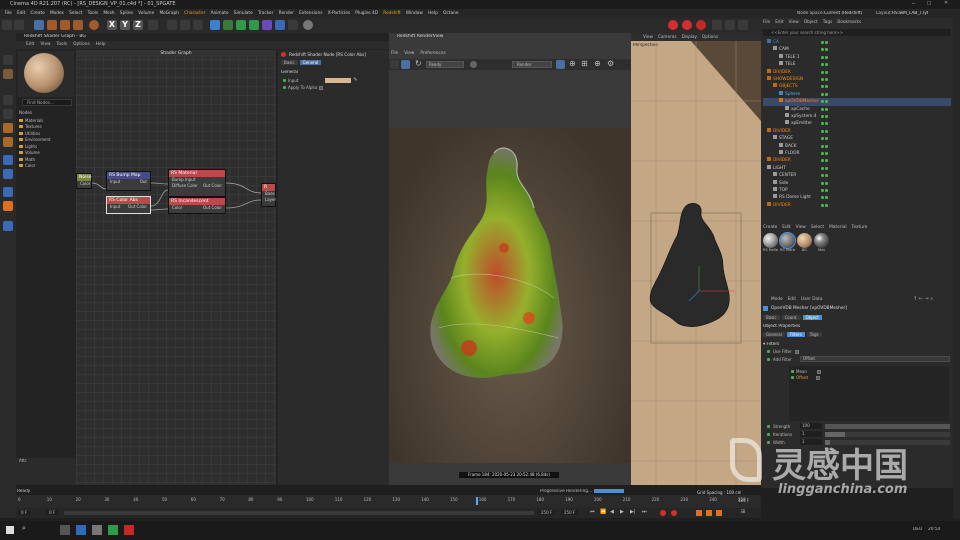 This screenshot has height=540, width=960. What do you see at coordinates (8, 128) in the screenshot?
I see `polygons-mode-icon` at bounding box center [8, 128].